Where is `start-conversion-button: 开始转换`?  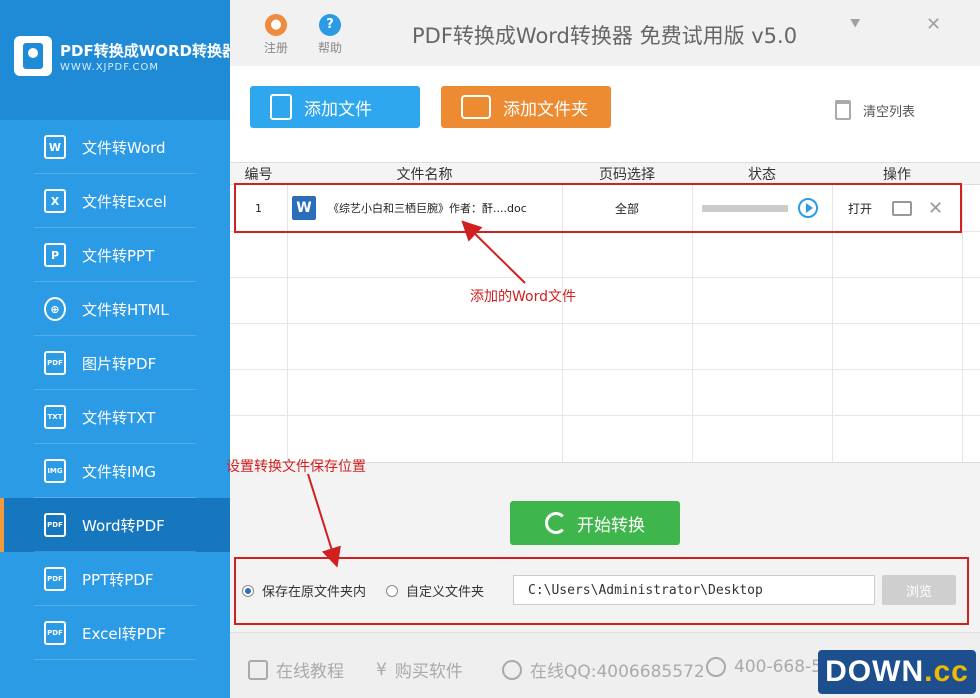 start-conversion-button: 开始转换 is located at coordinates (595, 523).